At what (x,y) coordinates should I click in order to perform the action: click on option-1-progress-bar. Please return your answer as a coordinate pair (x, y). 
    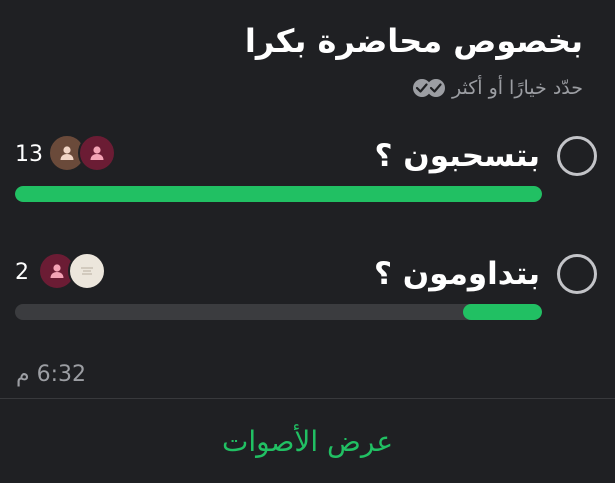
    Looking at the image, I should click on (278, 194).